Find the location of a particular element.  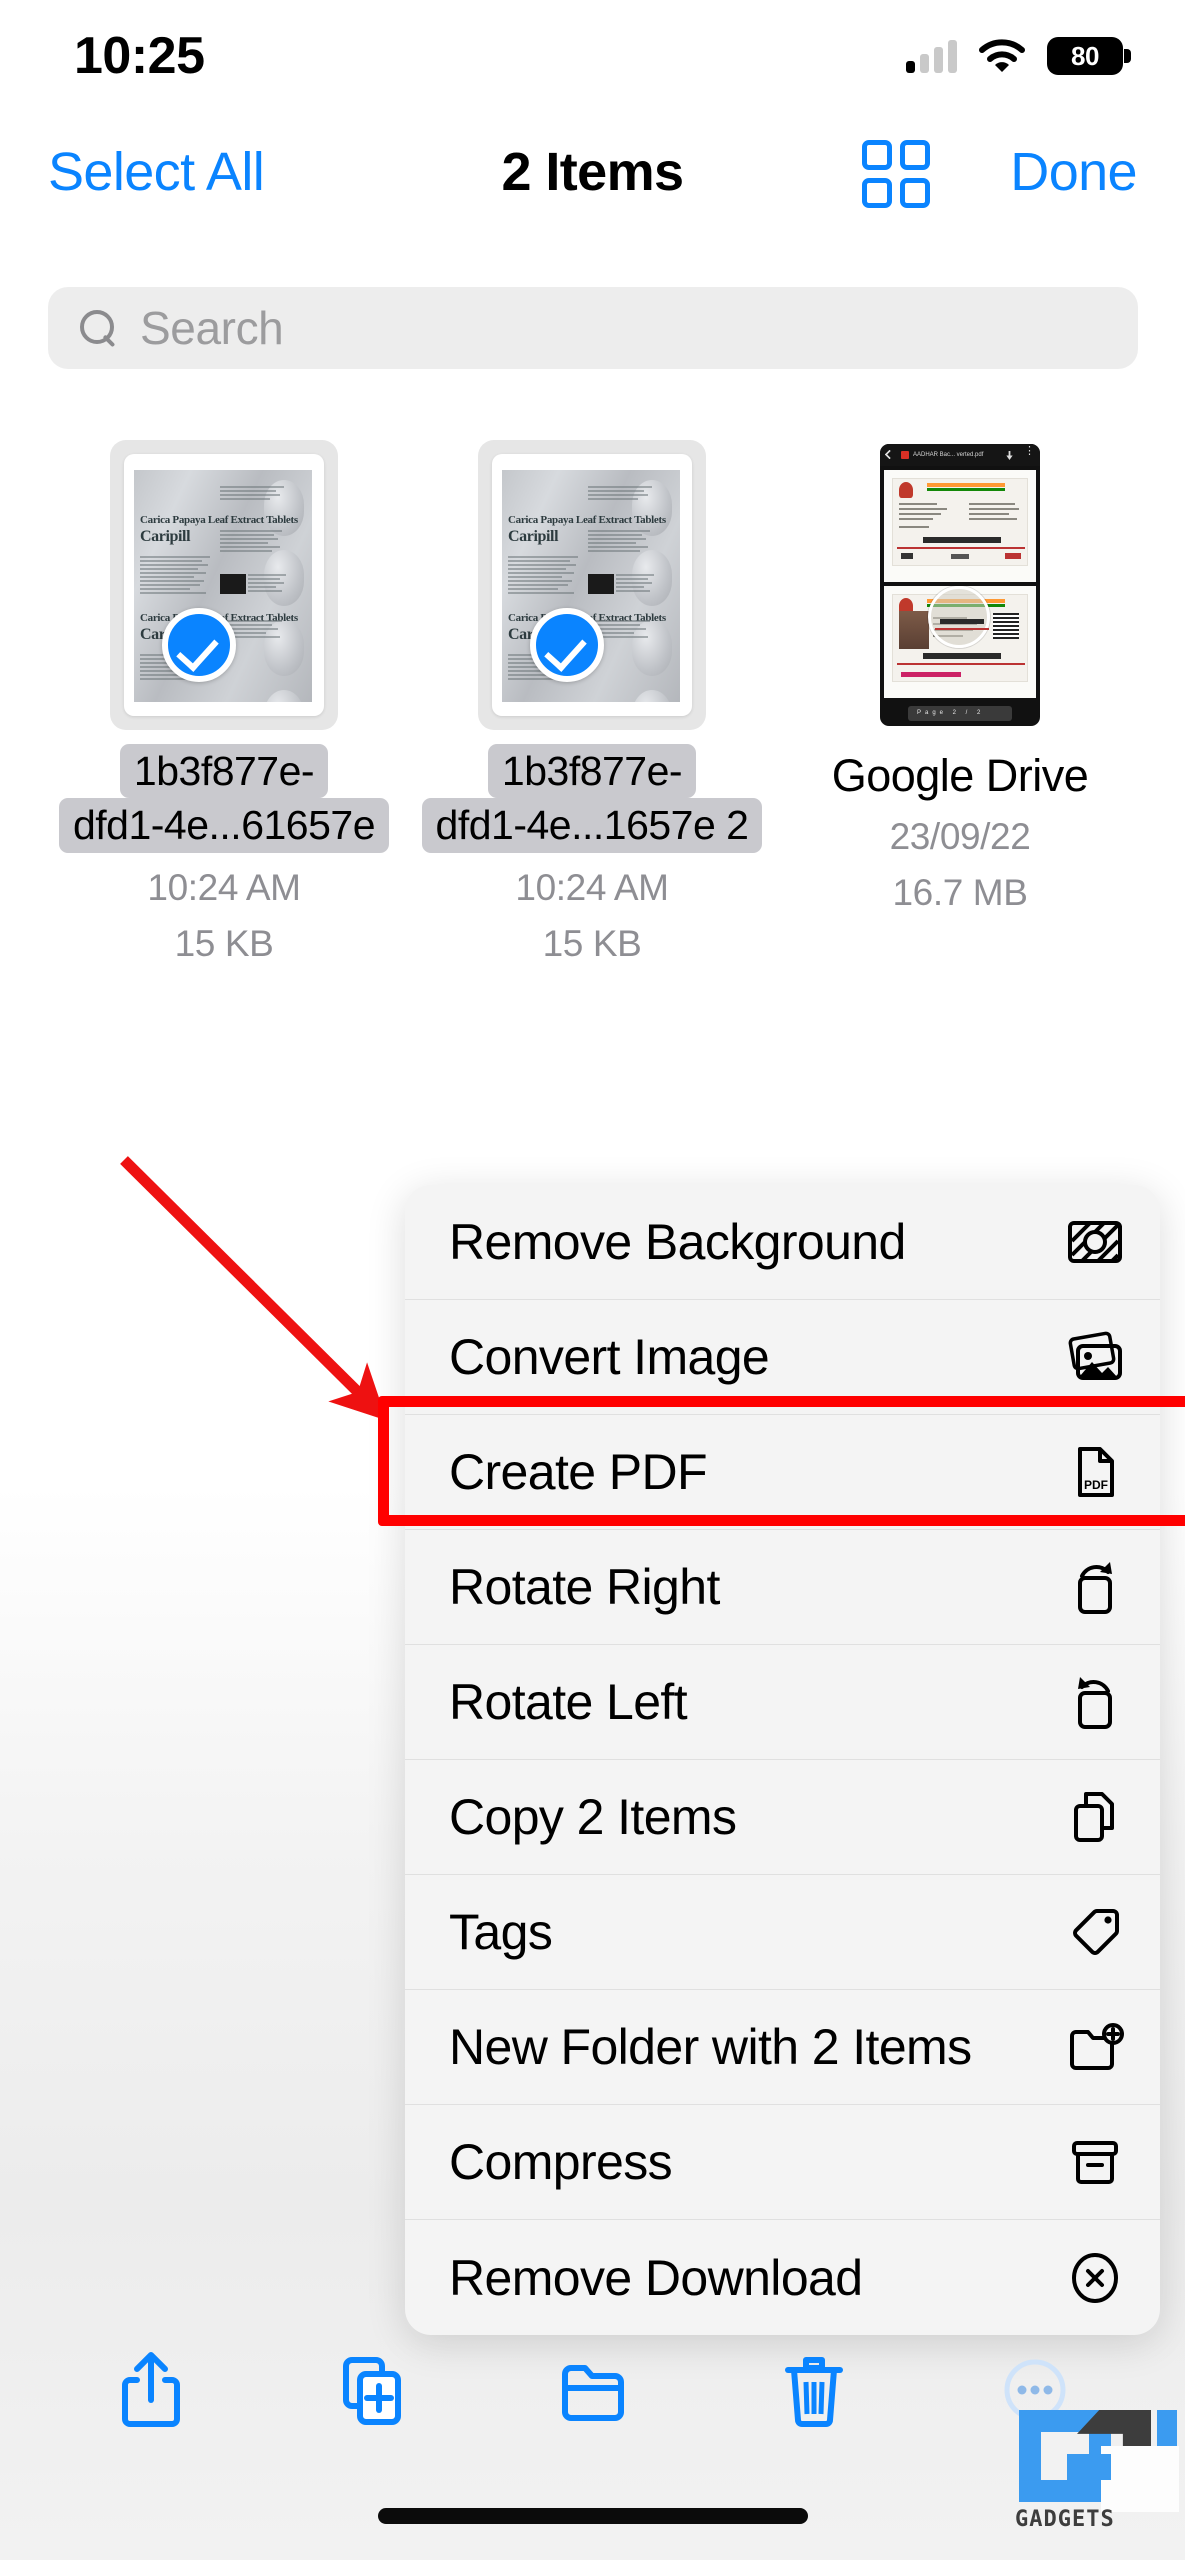

menu-item-label: Copy 2 Items is located at coordinates (593, 1817).